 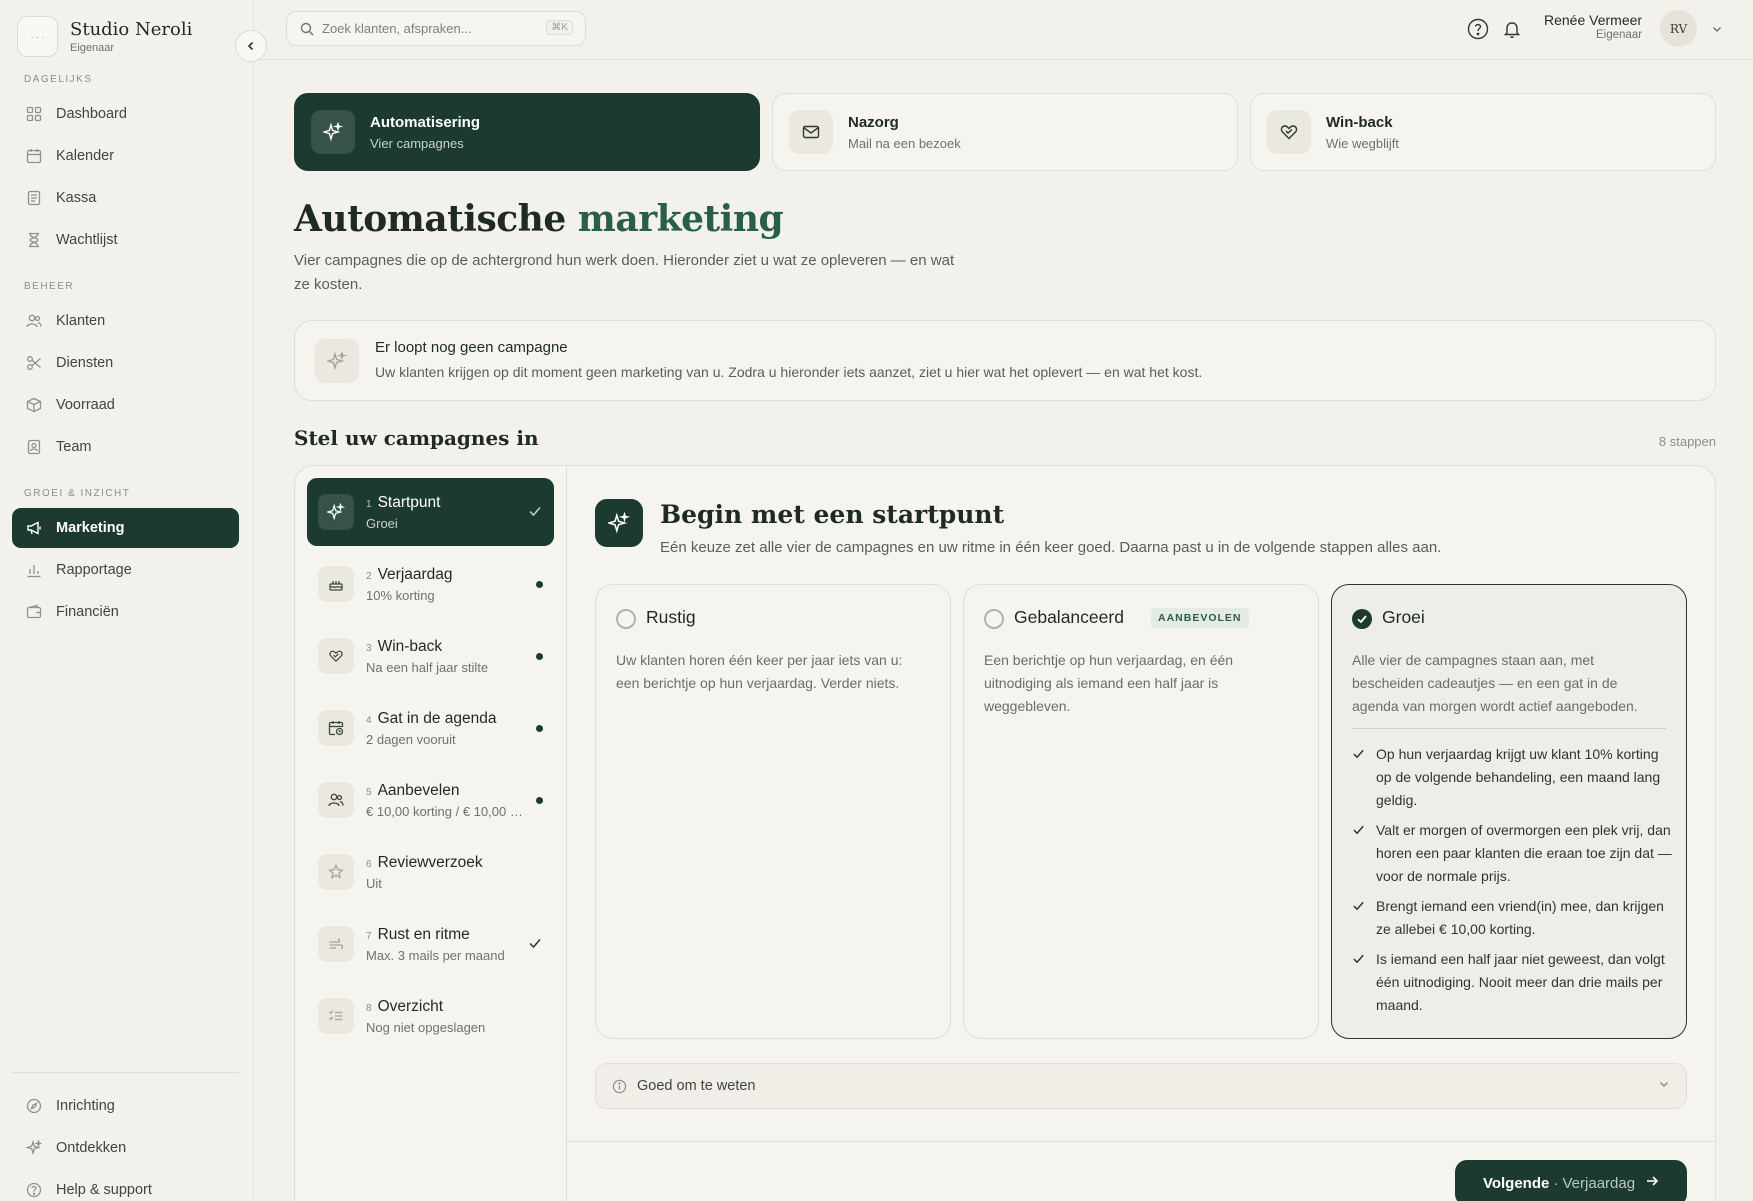 I want to click on sidebar-divider, so click(x=125, y=1072).